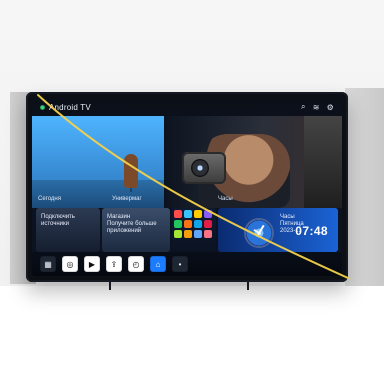  Describe the element at coordinates (70, 264) in the screenshot. I see `chrome-icon: ◎` at that location.